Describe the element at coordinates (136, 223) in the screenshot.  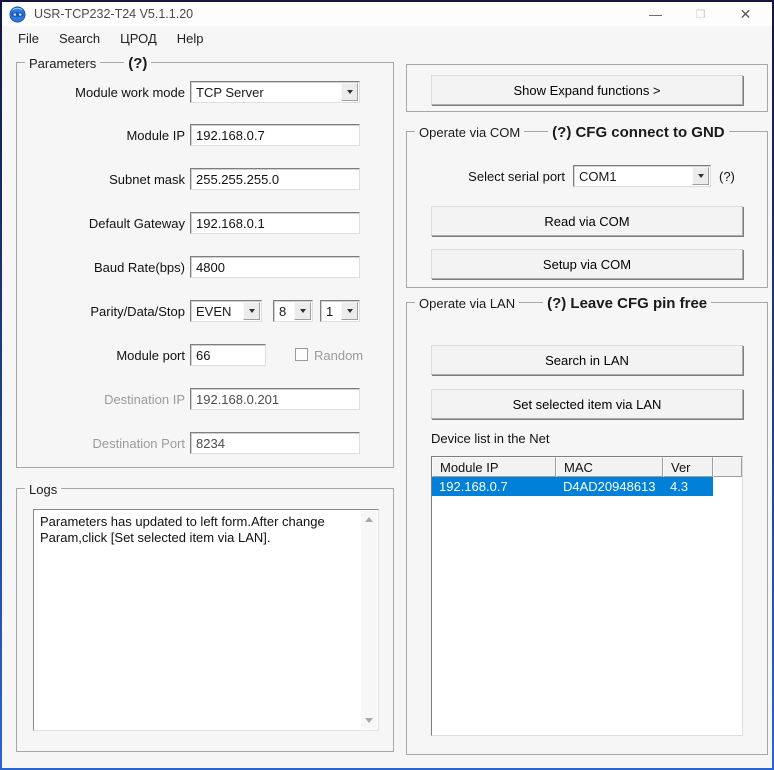
I see `default-gateway-label: Default Gateway` at that location.